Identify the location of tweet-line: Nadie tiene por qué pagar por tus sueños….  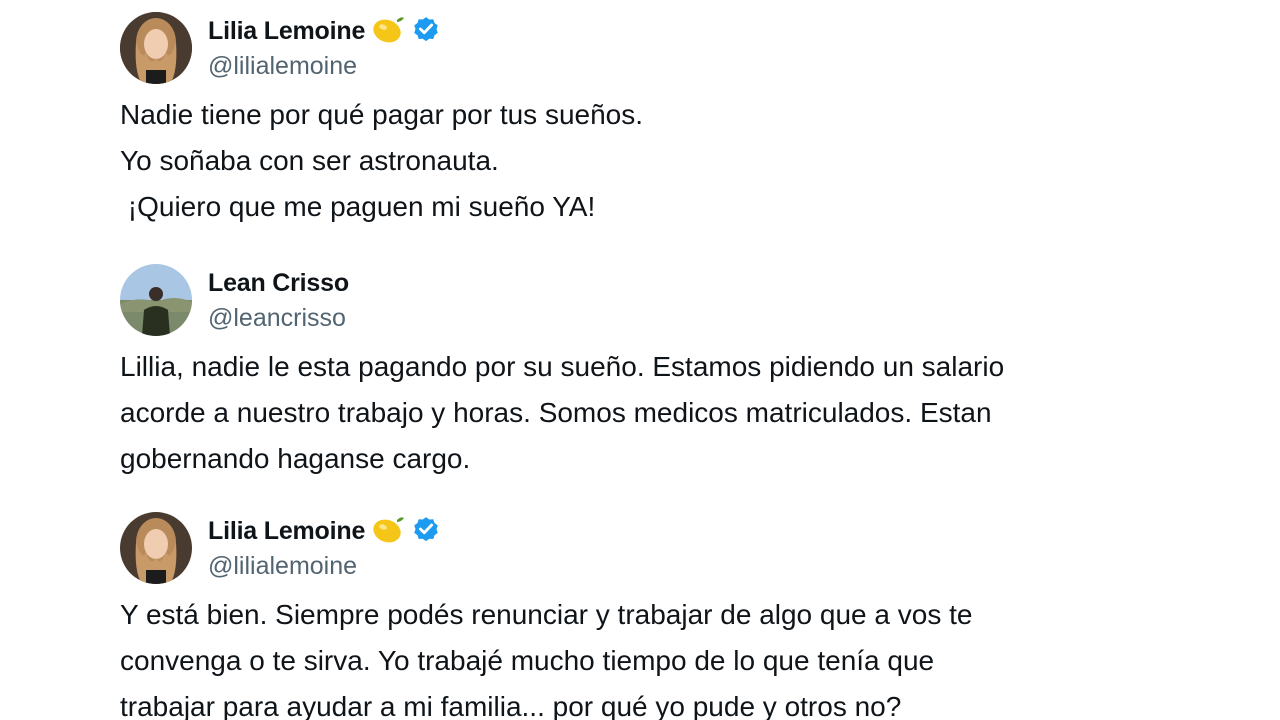
(382, 114).